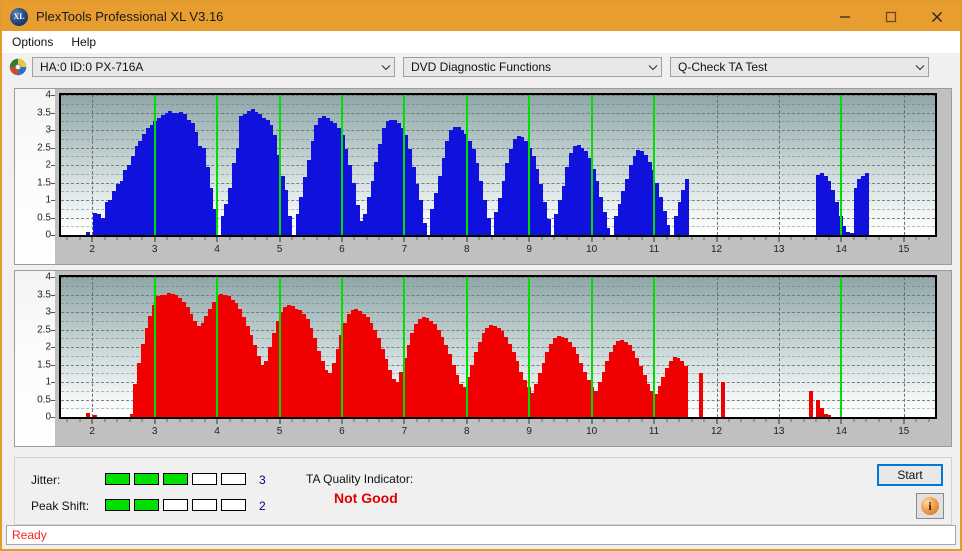  Describe the element at coordinates (44, 399) in the screenshot. I see `y-axis-tick-label: 0.5` at that location.